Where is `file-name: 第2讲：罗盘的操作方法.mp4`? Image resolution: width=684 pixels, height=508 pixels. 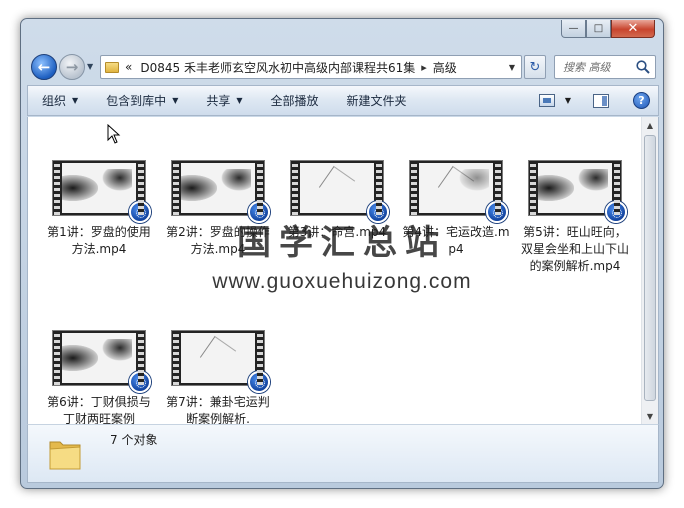 file-name: 第2讲：罗盘的操作方法.mp4 is located at coordinates (218, 240).